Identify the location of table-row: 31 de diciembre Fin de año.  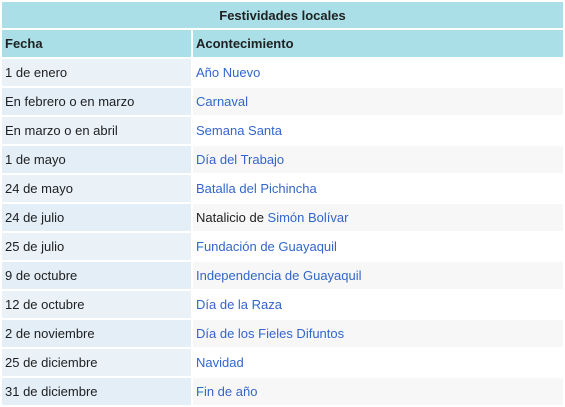
(282, 391).